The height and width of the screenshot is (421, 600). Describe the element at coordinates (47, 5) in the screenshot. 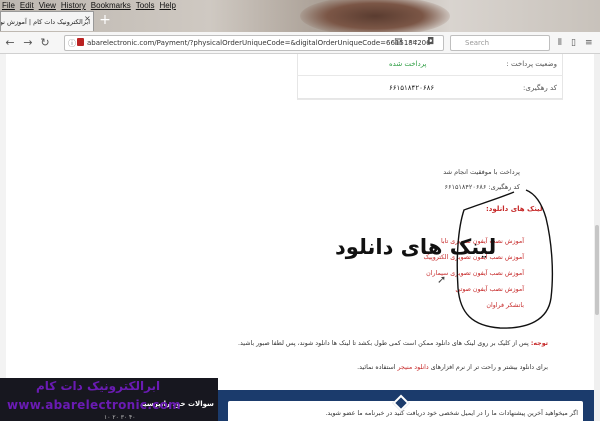

I see `menu-view: View` at that location.